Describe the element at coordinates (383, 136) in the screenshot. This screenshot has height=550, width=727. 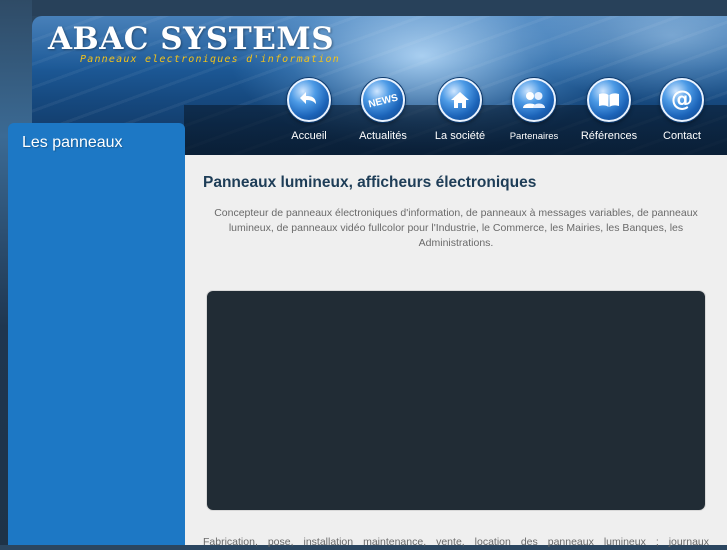
I see `nav-actualites-label: Actualités` at that location.